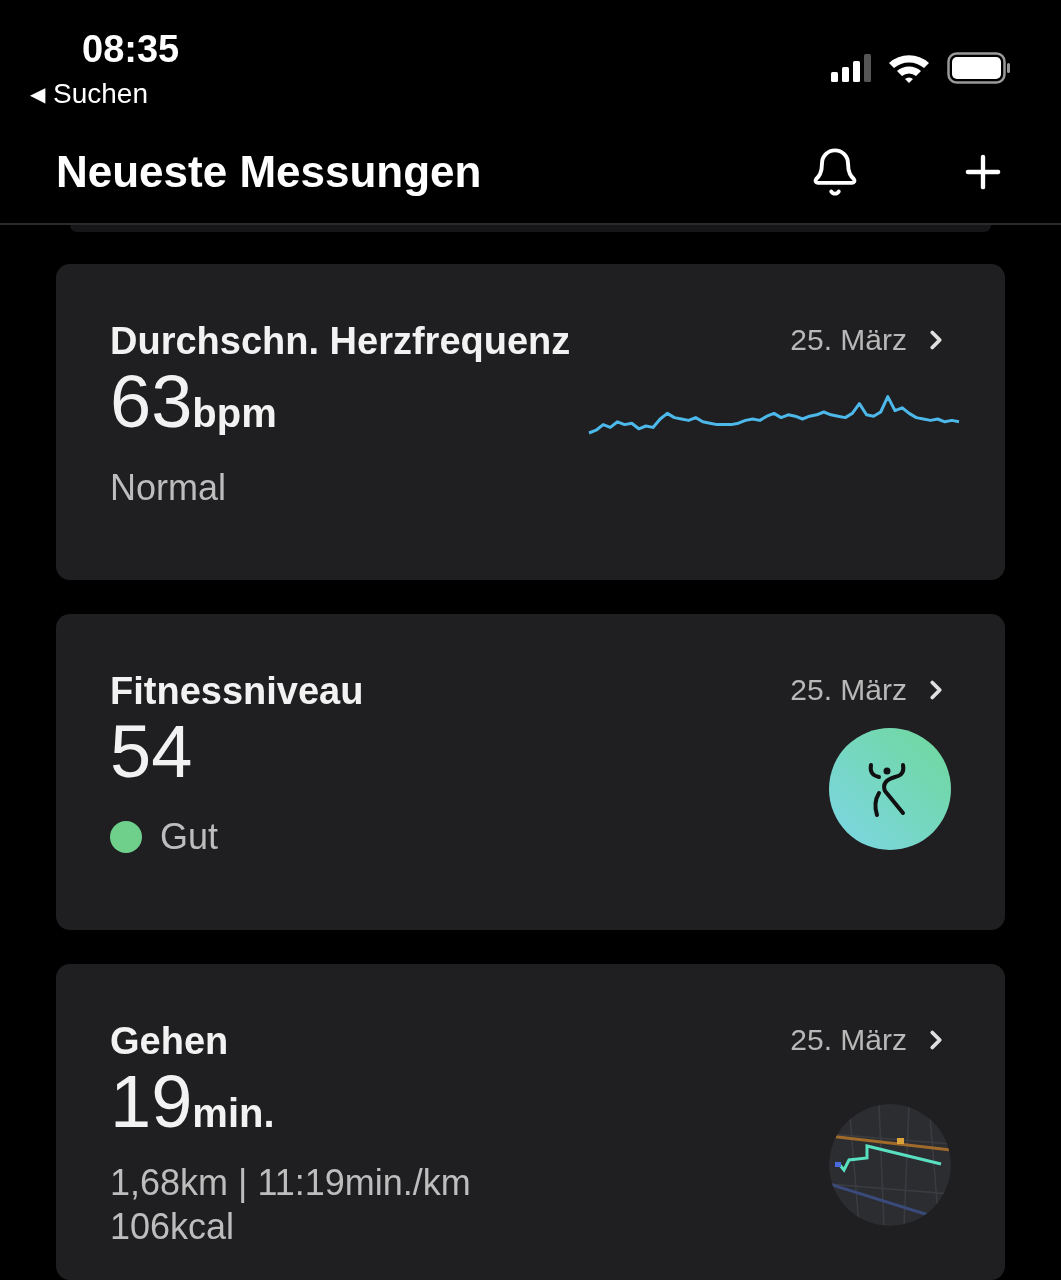 The image size is (1061, 1280). What do you see at coordinates (851, 68) in the screenshot?
I see `signal-icon` at bounding box center [851, 68].